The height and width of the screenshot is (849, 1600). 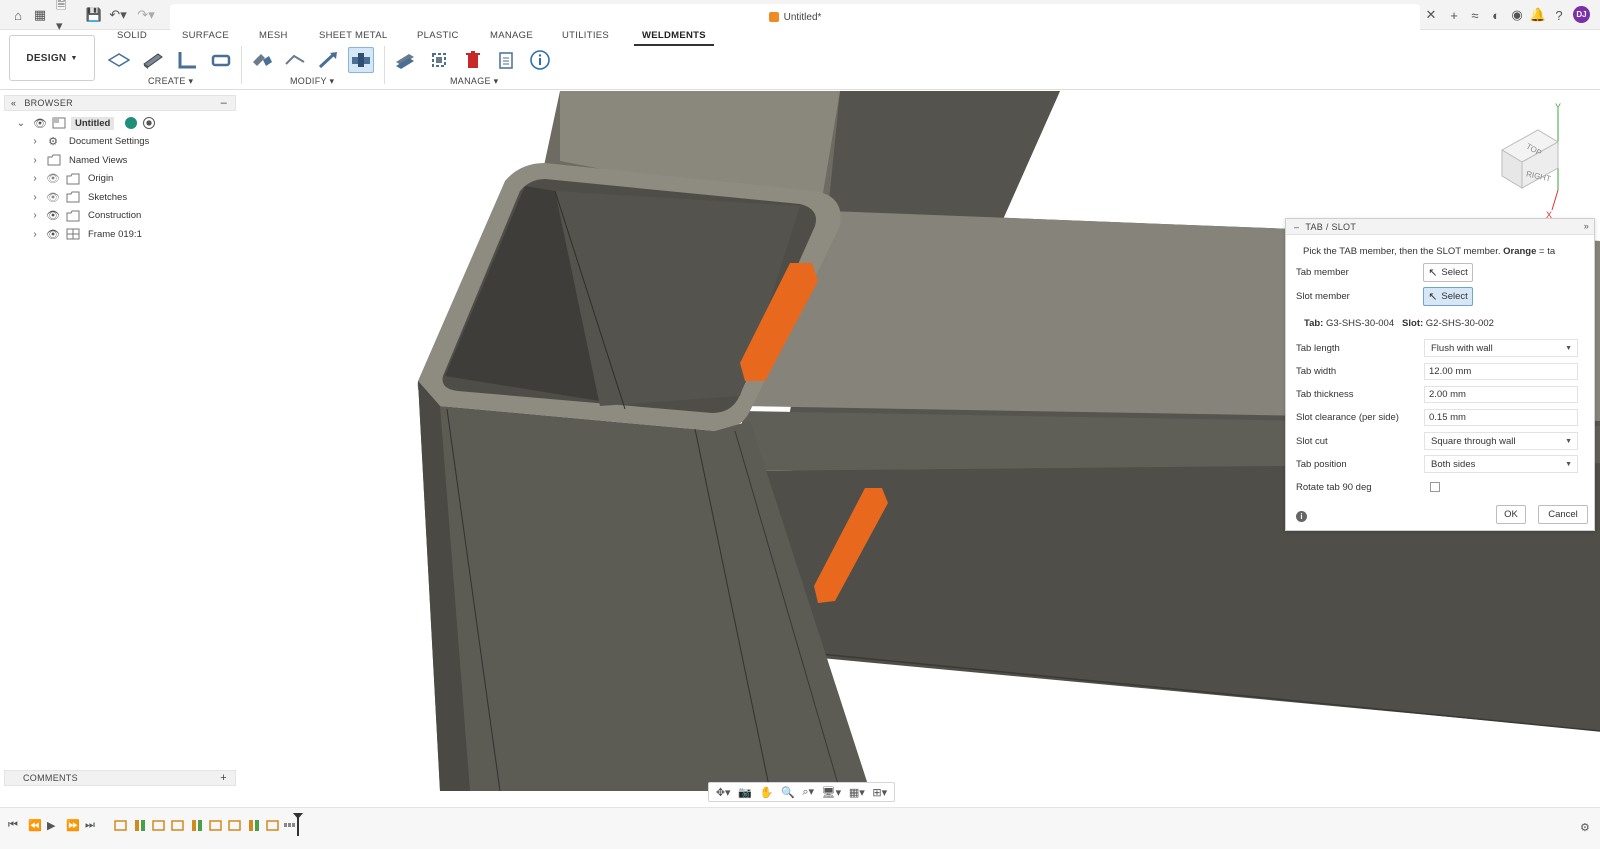 I want to click on cancel-button: Cancel, so click(x=1563, y=514).